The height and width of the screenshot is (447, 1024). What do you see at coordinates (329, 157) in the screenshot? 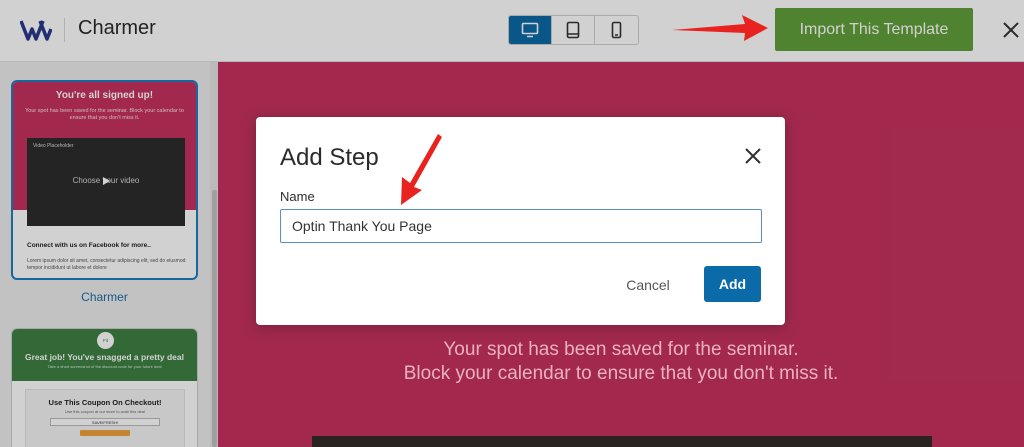
I see `modal-title: Add Step` at bounding box center [329, 157].